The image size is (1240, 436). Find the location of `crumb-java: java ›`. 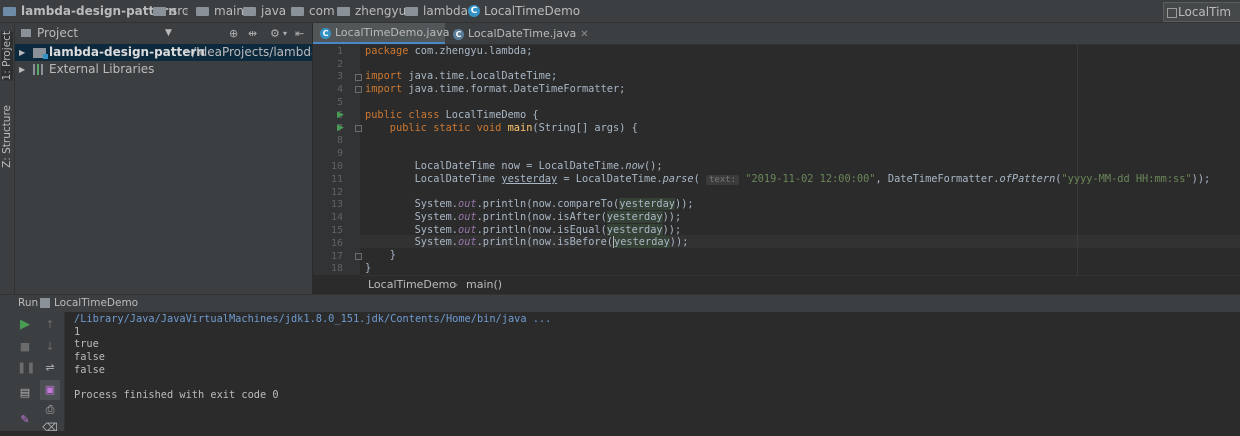

crumb-java: java › is located at coordinates (270, 11).